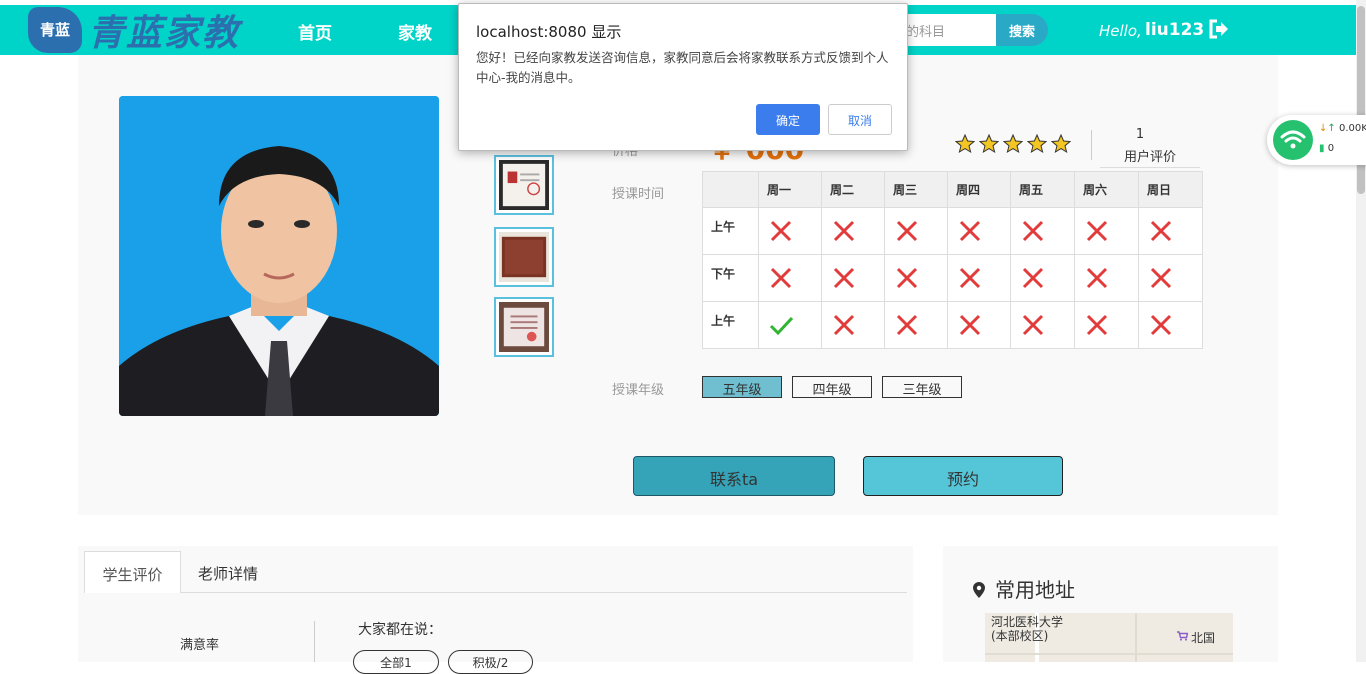 The image size is (1366, 674). I want to click on nav-tutors: 家教, so click(415, 31).